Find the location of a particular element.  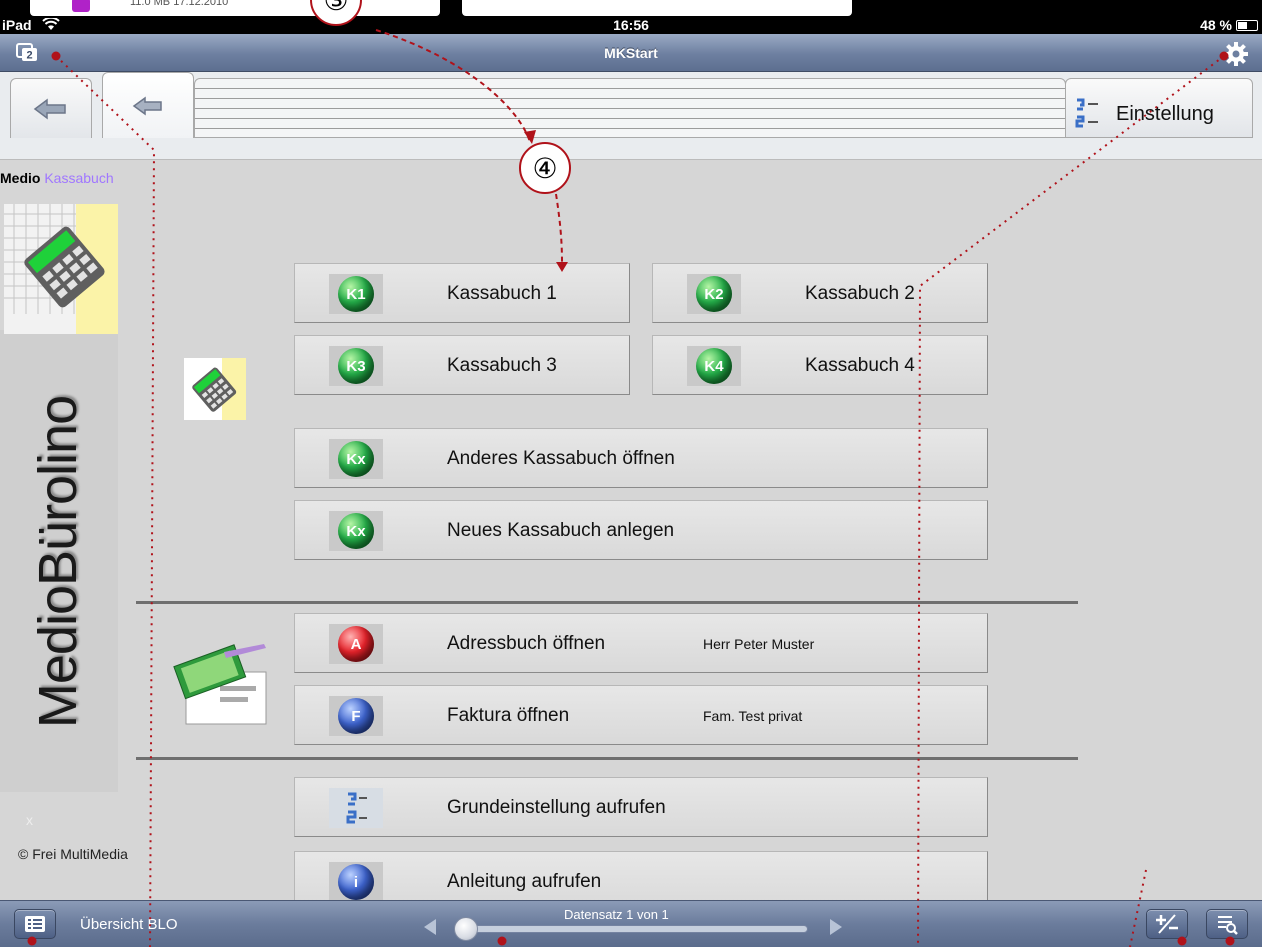

copyright: © Frei MultiMedia is located at coordinates (73, 854).